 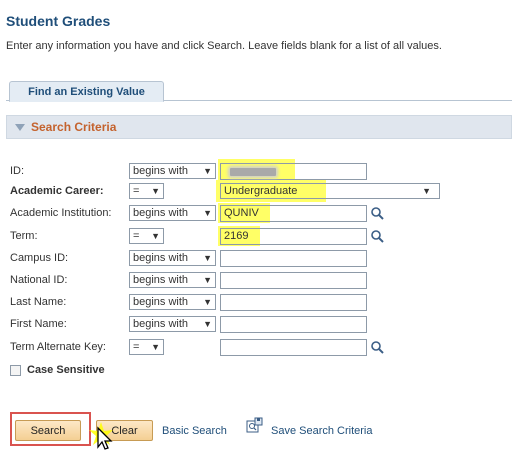 What do you see at coordinates (74, 127) in the screenshot?
I see `search-criteria-title: Search Criteria` at bounding box center [74, 127].